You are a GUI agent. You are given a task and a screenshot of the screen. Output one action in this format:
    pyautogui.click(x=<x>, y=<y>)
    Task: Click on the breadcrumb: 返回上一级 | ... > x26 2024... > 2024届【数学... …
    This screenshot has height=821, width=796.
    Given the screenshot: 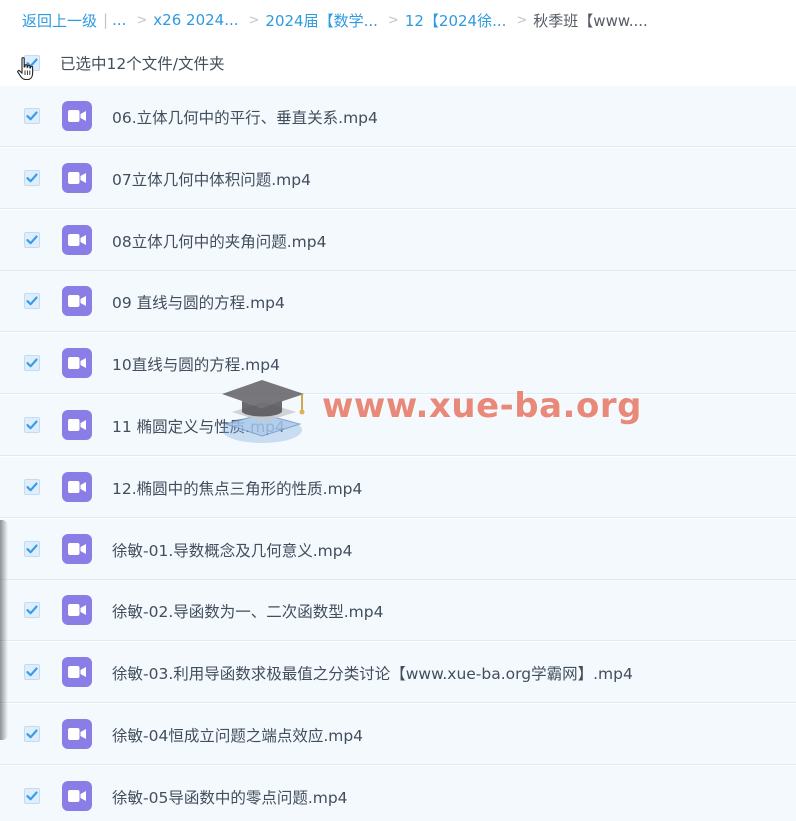 What is the action you would take?
    pyautogui.click(x=398, y=20)
    